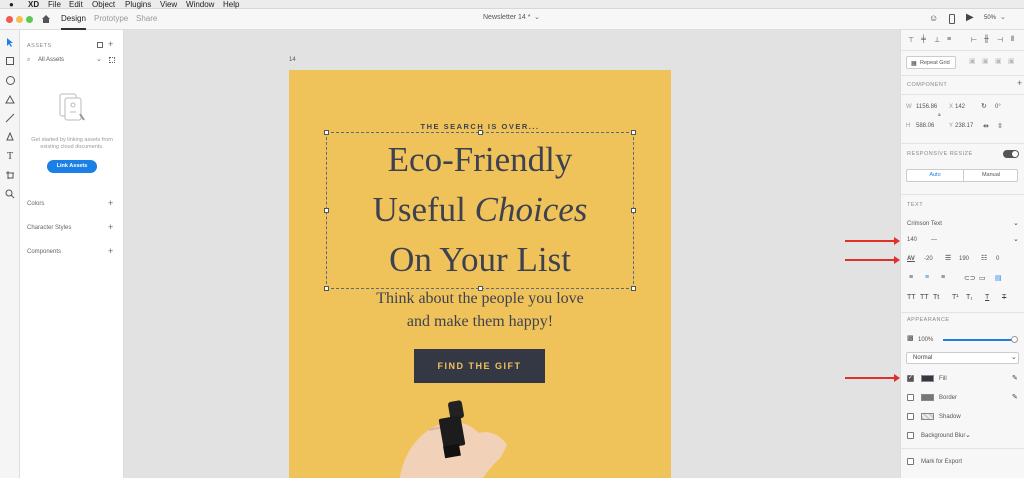 The height and width of the screenshot is (478, 1024). I want to click on play-icon: ▶, so click(970, 17).